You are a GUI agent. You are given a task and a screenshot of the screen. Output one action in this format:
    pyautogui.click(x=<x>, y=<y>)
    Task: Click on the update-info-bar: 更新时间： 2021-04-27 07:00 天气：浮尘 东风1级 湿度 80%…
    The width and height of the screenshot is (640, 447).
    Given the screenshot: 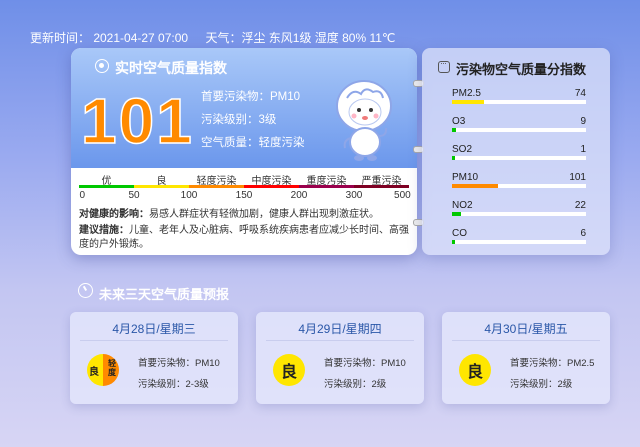 What is the action you would take?
    pyautogui.click(x=219, y=37)
    